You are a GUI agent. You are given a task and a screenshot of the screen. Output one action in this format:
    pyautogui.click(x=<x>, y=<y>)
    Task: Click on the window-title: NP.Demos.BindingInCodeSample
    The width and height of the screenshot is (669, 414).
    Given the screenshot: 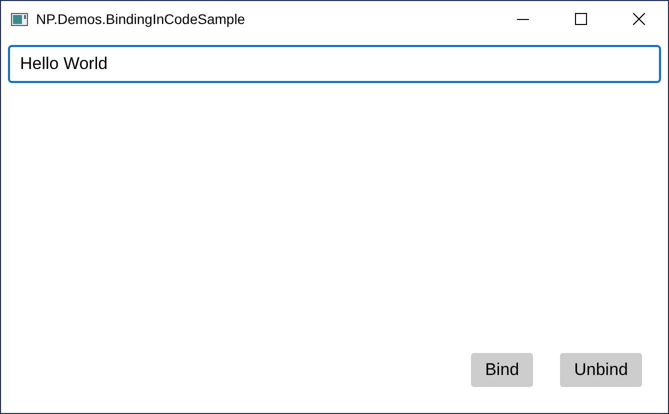 What is the action you would take?
    pyautogui.click(x=141, y=19)
    